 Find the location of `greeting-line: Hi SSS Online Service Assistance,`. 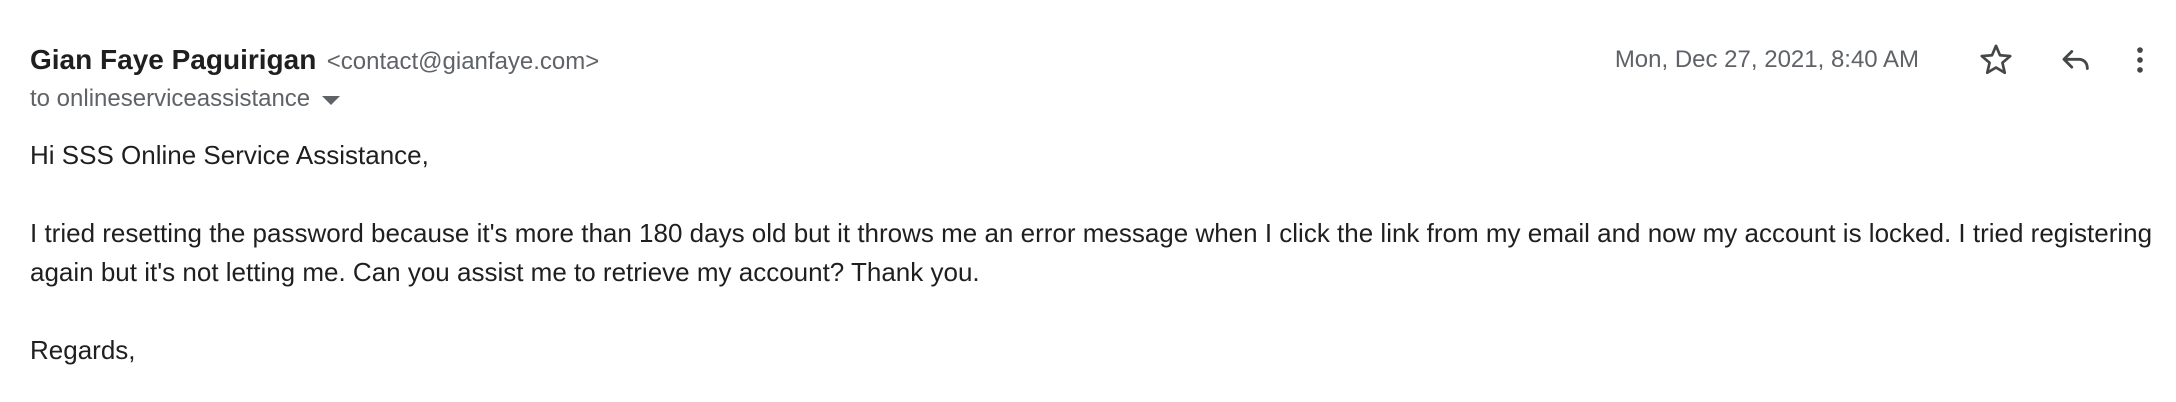

greeting-line: Hi SSS Online Service Assistance, is located at coordinates (229, 155).